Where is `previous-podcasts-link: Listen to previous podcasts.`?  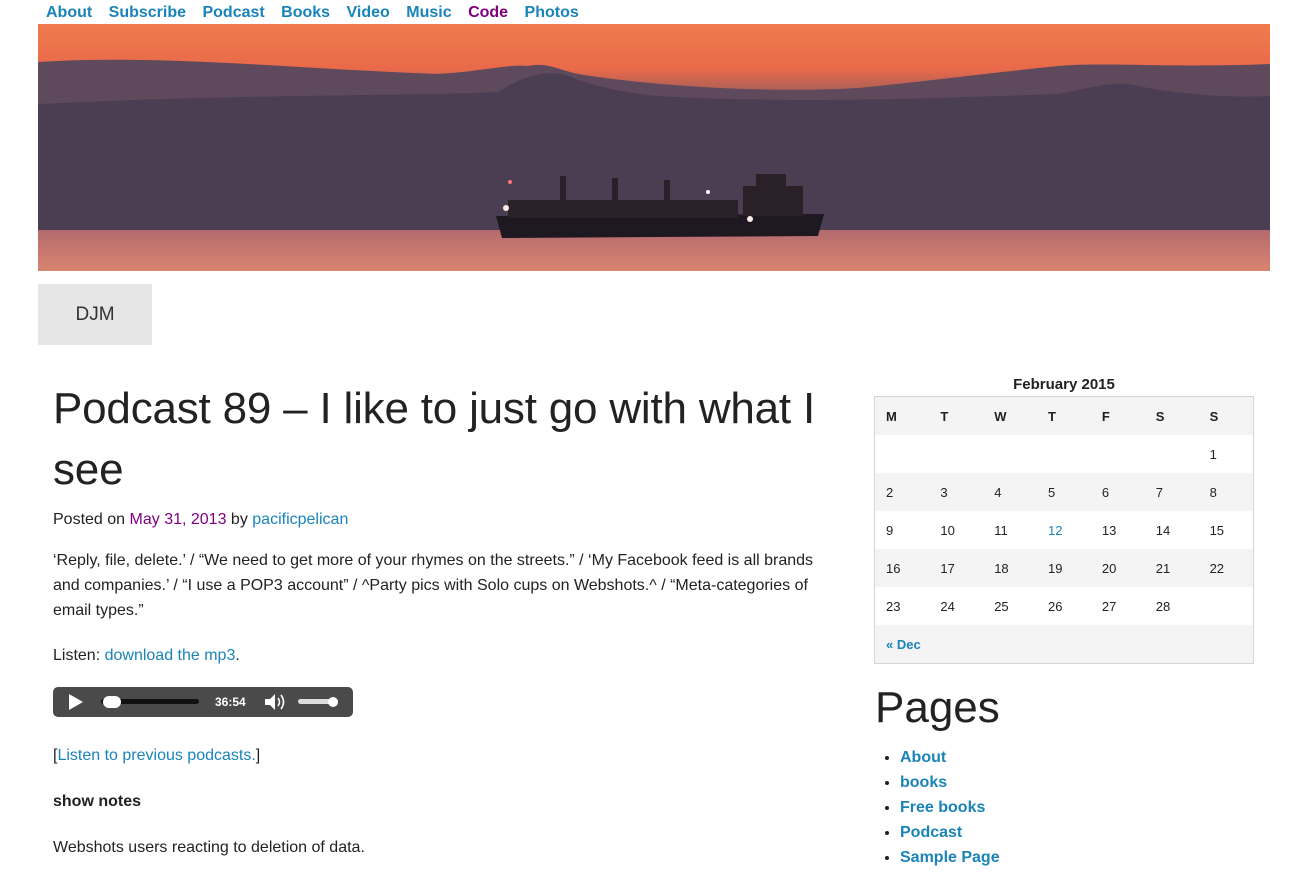
previous-podcasts-link: Listen to previous podcasts. is located at coordinates (156, 755).